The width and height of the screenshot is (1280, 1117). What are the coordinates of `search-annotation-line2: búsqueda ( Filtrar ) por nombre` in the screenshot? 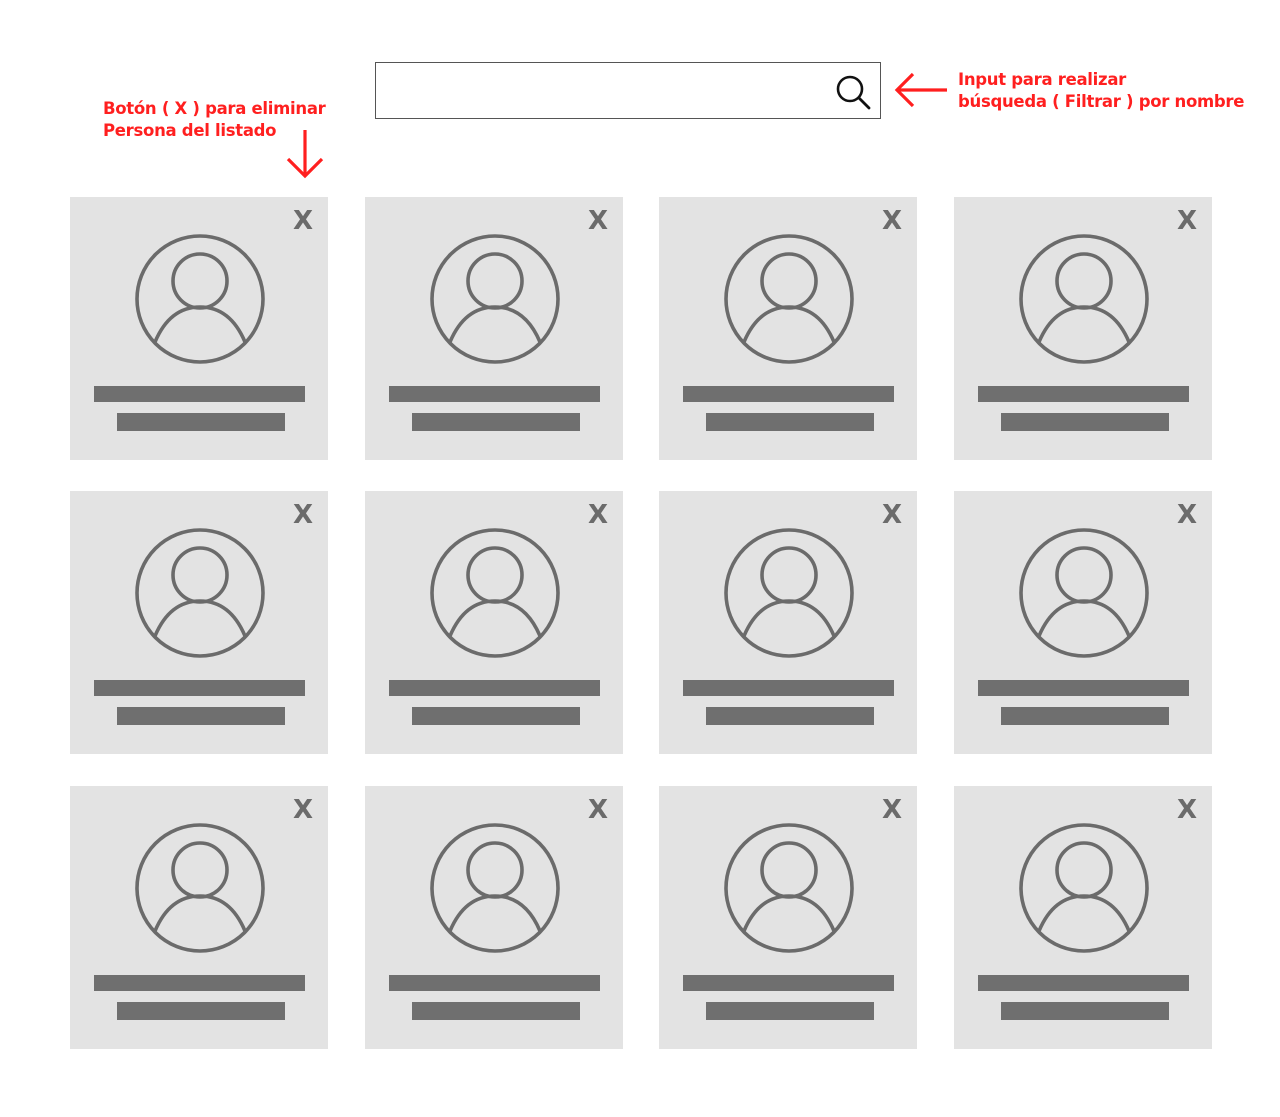 It's located at (1101, 101).